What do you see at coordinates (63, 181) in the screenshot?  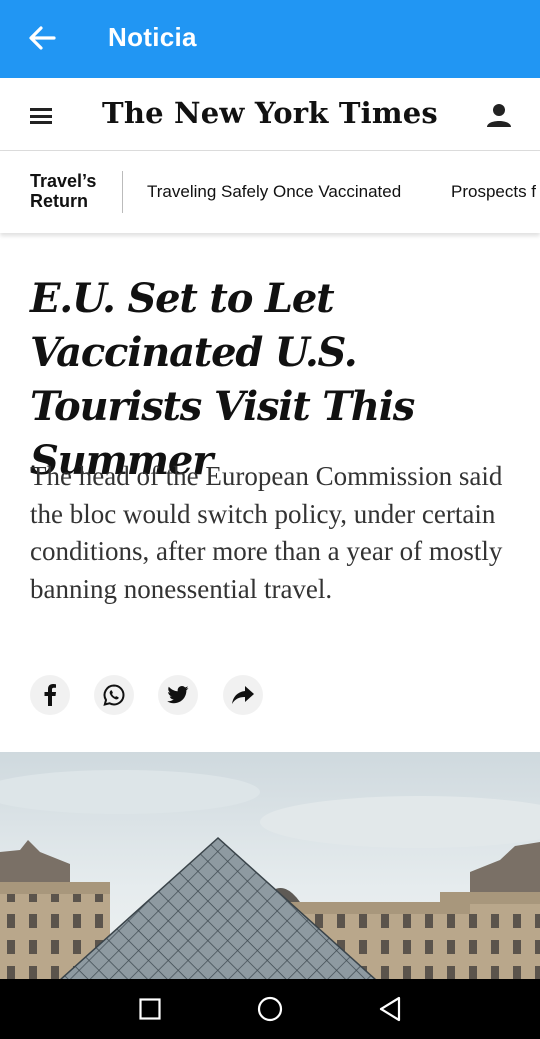 I see `section-label-line1: Travel’s` at bounding box center [63, 181].